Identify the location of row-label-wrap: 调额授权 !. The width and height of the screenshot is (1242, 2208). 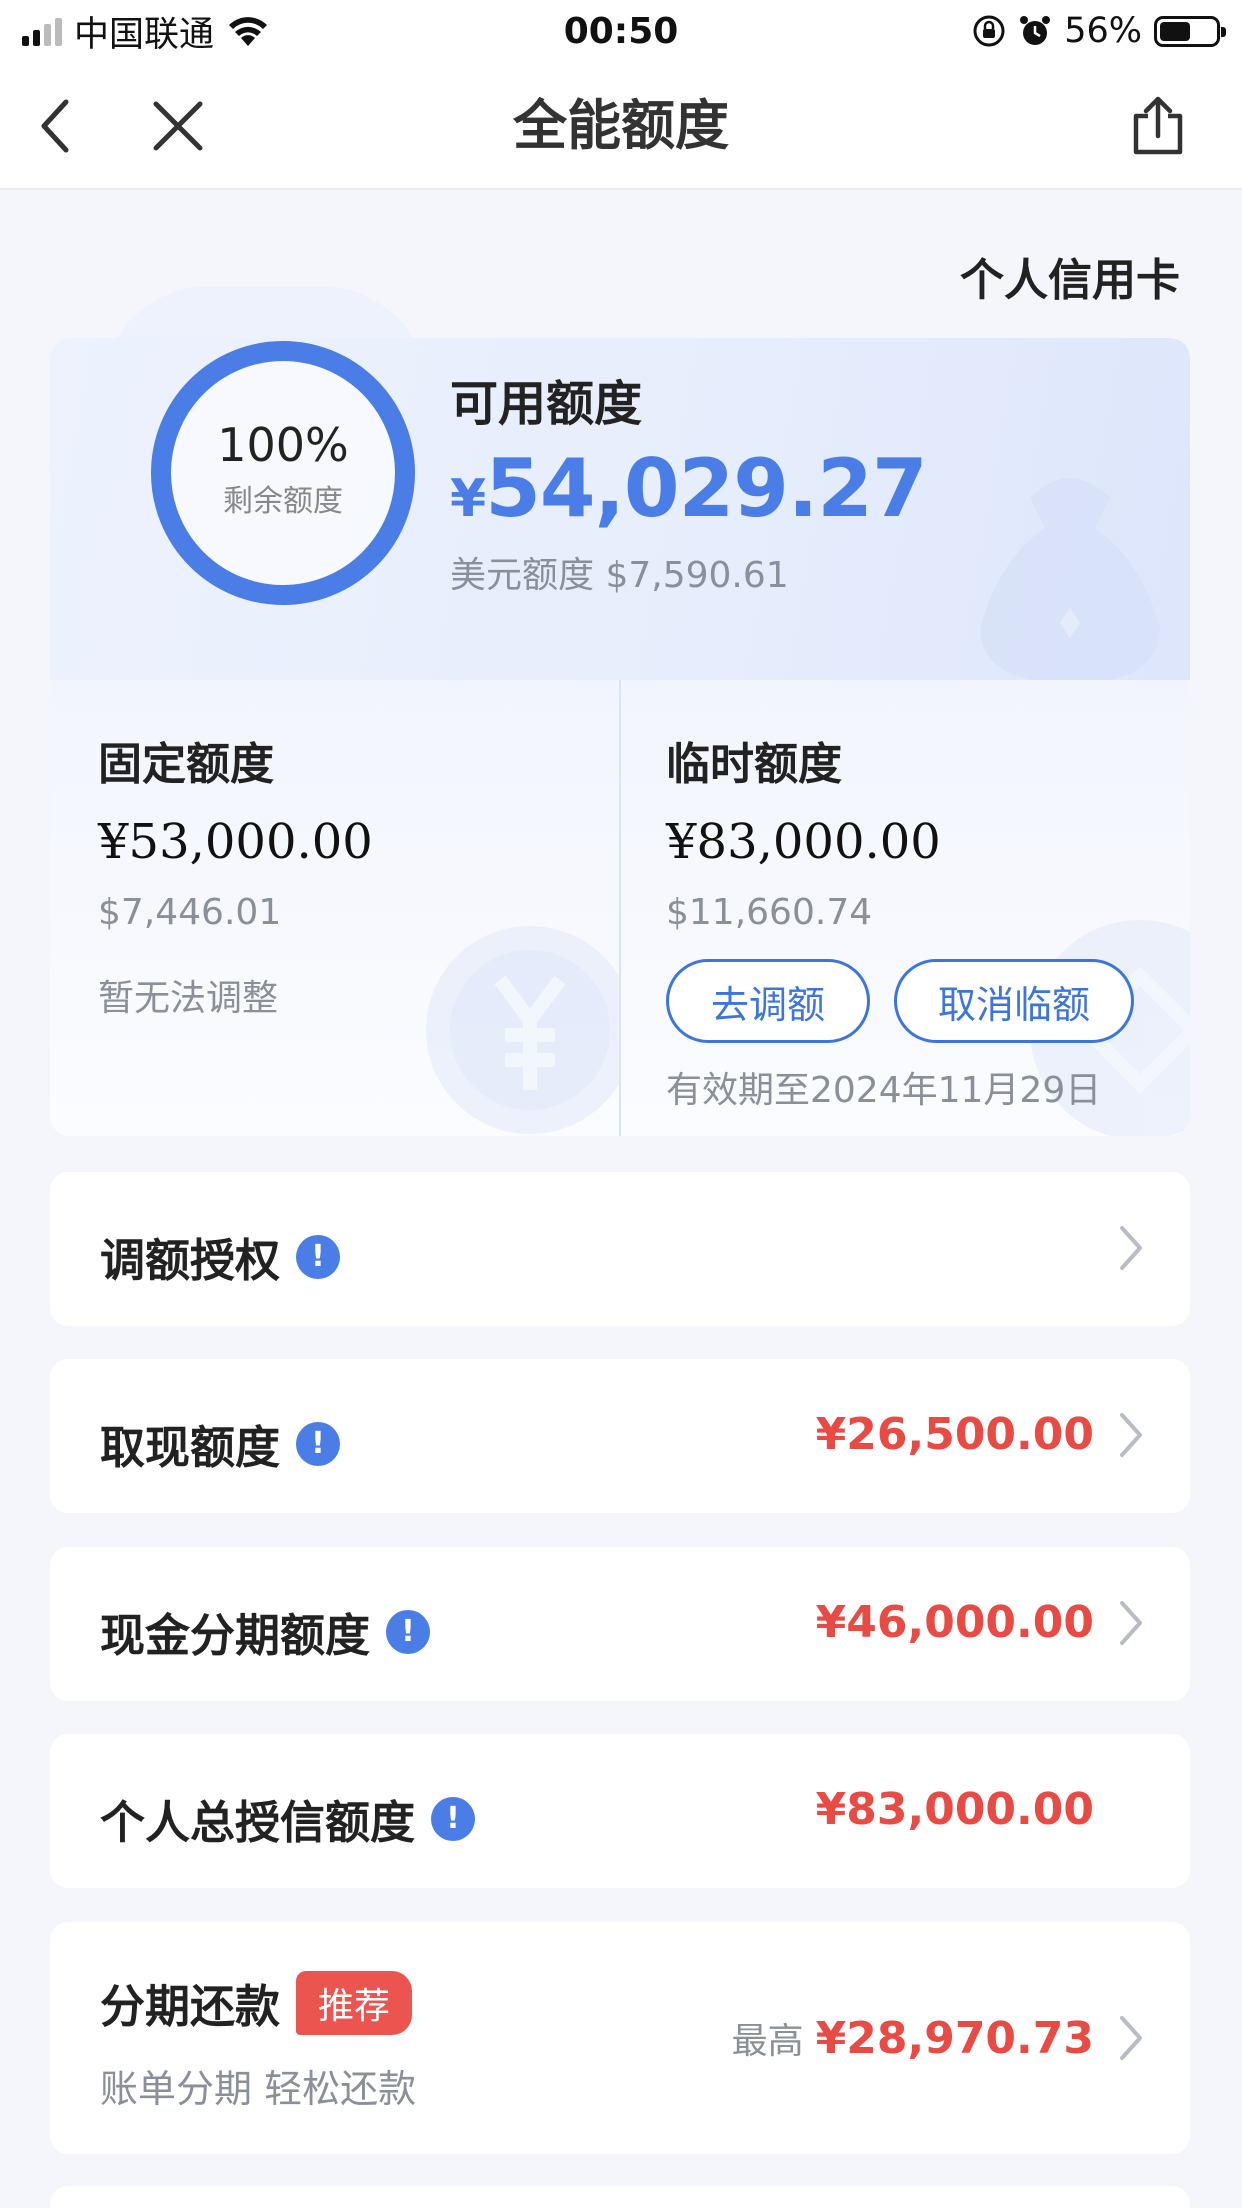
(220, 1256).